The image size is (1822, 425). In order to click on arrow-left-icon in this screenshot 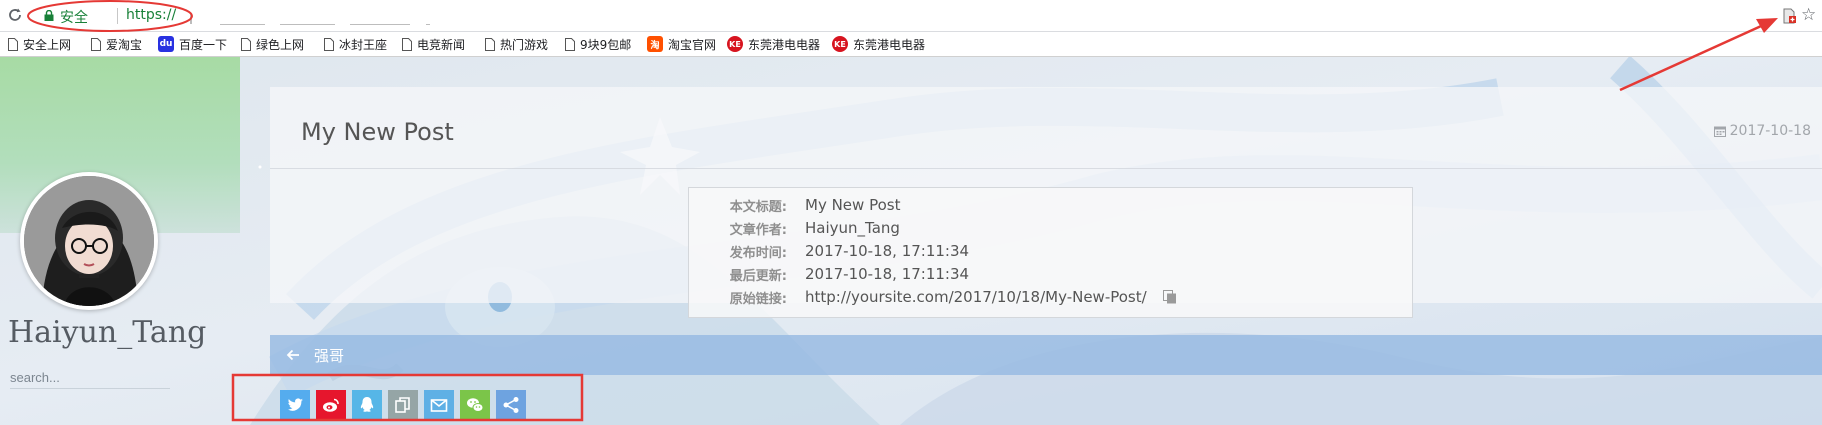, I will do `click(292, 355)`.